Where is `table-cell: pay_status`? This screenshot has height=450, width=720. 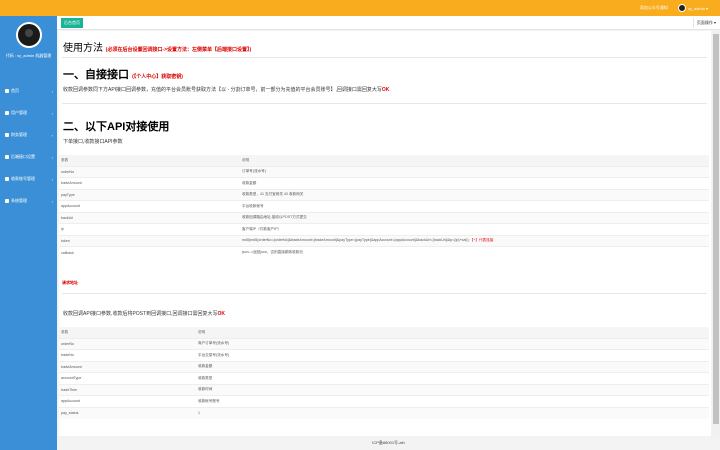
table-cell: pay_status is located at coordinates (127, 412).